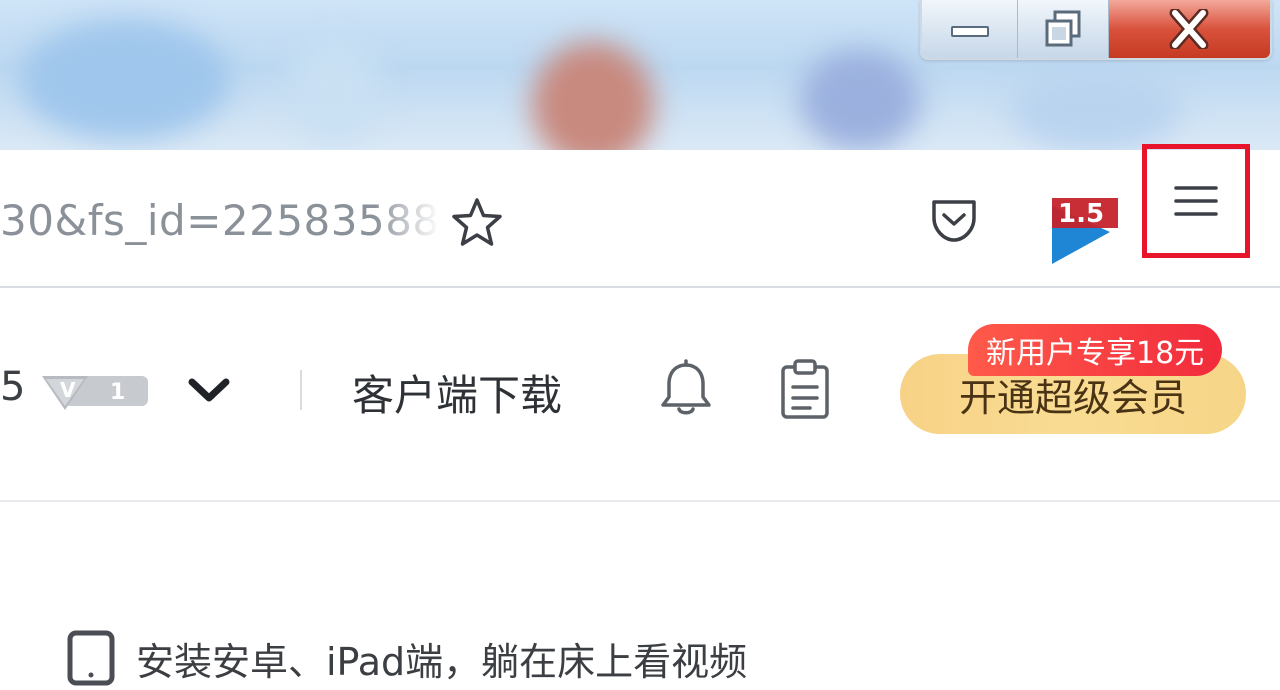  I want to click on new-user-promo-badge: 新用户专享18元, so click(1095, 350).